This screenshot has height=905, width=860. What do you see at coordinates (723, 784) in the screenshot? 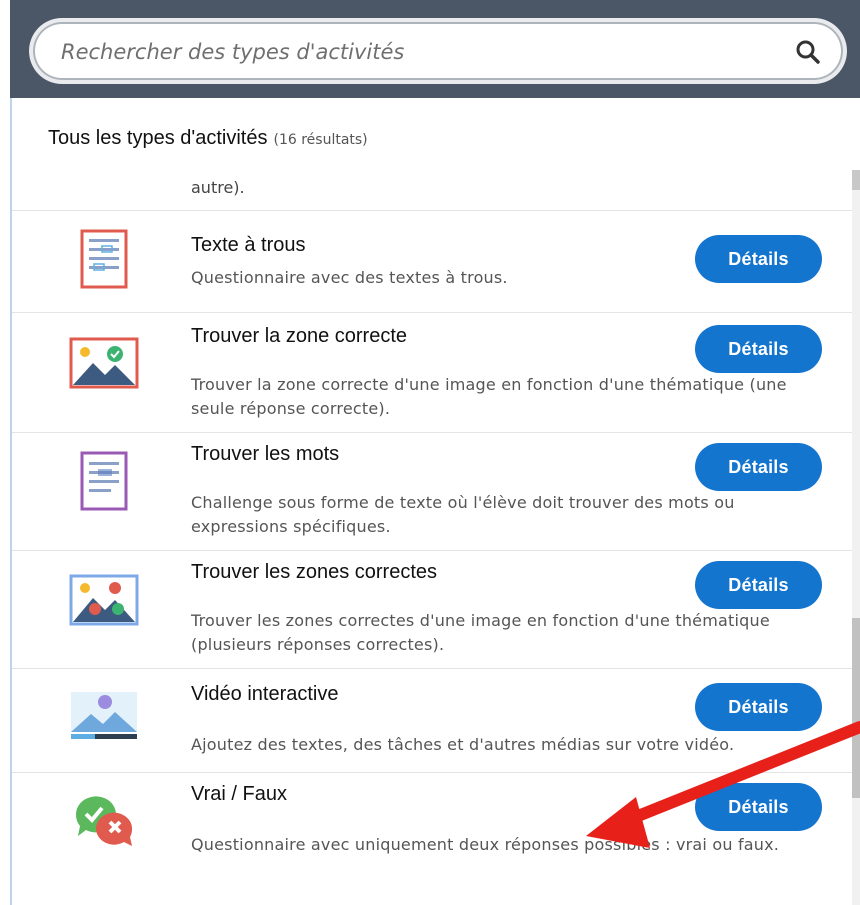
I see `annotation-arrow-icon` at bounding box center [723, 784].